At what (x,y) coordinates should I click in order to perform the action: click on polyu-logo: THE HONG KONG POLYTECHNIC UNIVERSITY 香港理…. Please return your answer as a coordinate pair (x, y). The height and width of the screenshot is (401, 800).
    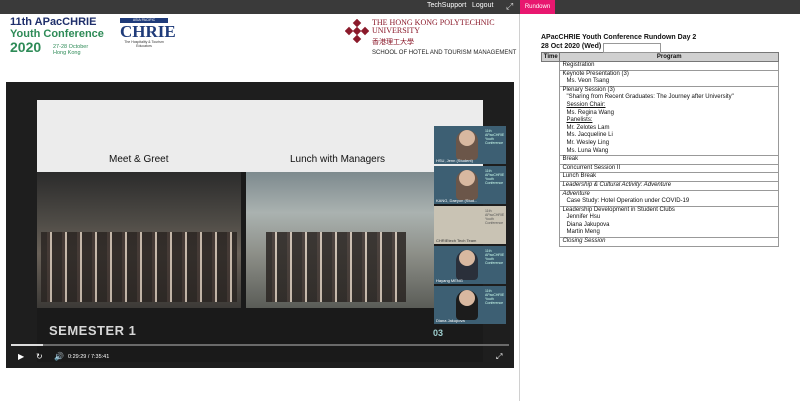
    Looking at the image, I should click on (432, 38).